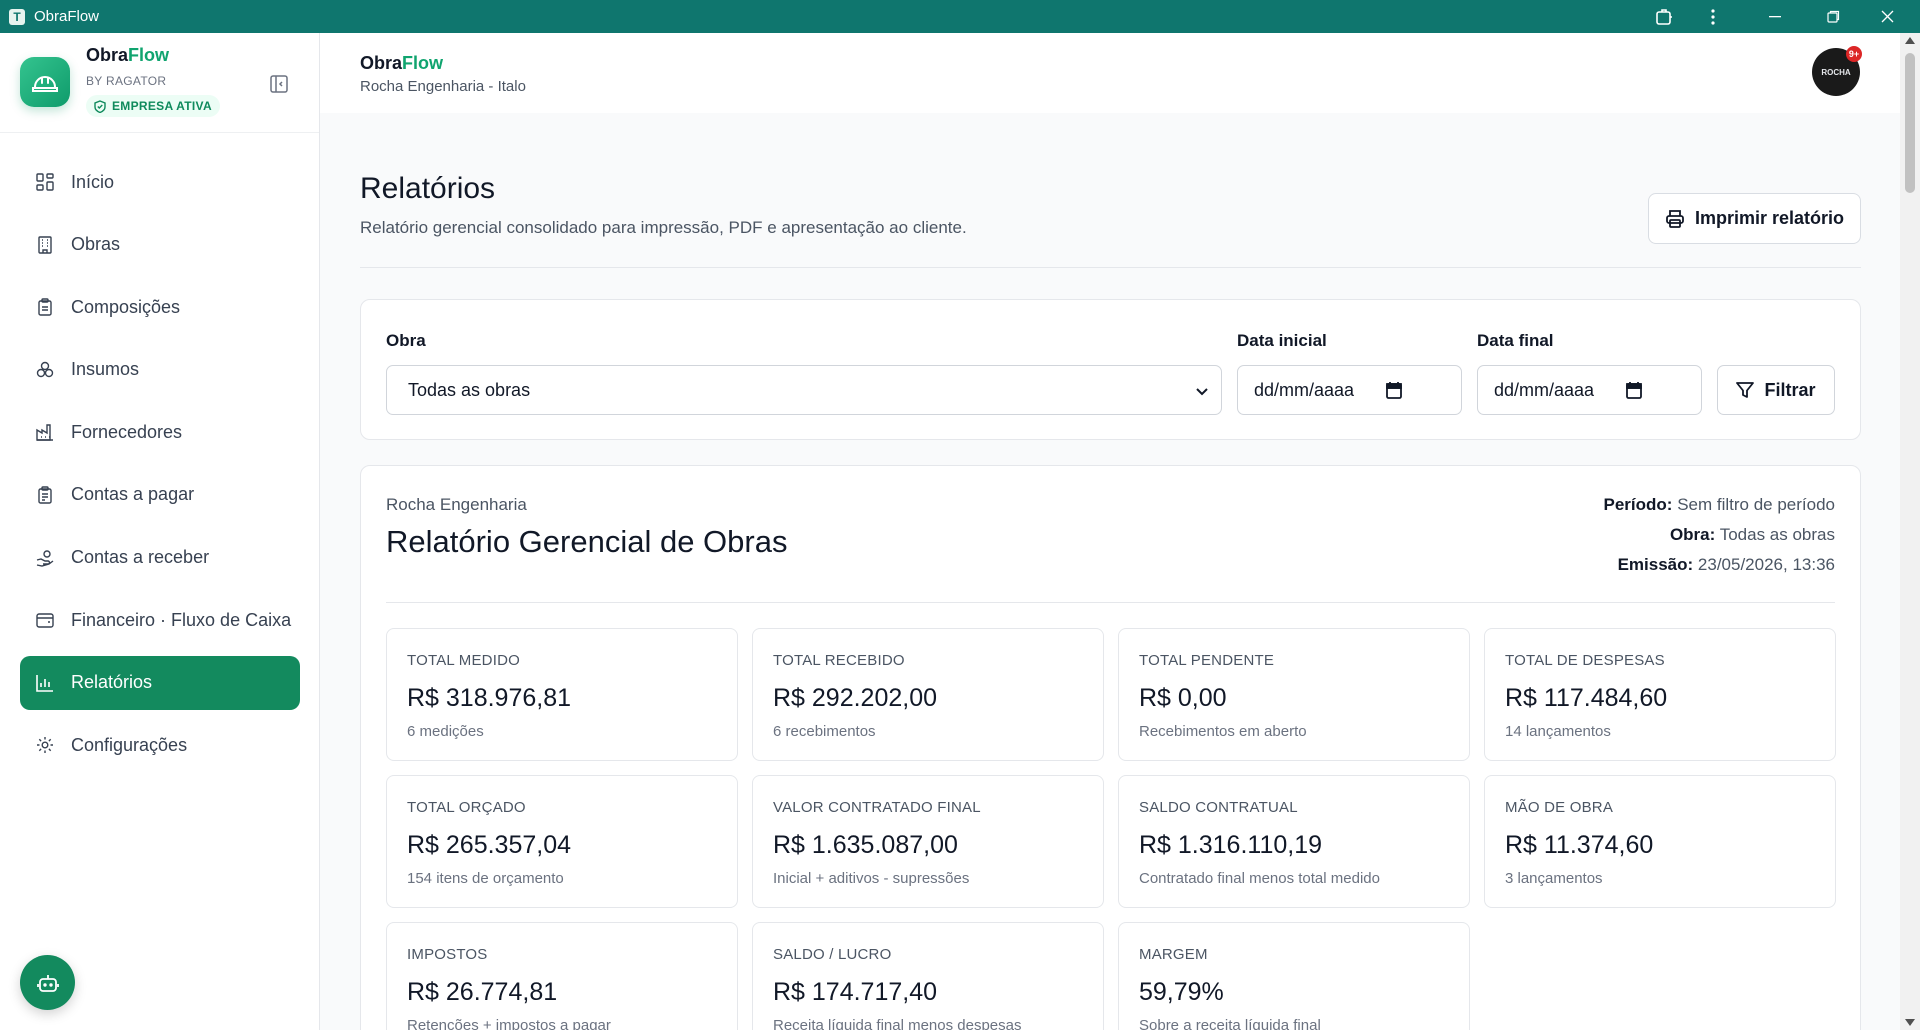 The width and height of the screenshot is (1920, 1030). Describe the element at coordinates (1559, 807) in the screenshot. I see `kpi-label: MÃO DE OBRA` at that location.